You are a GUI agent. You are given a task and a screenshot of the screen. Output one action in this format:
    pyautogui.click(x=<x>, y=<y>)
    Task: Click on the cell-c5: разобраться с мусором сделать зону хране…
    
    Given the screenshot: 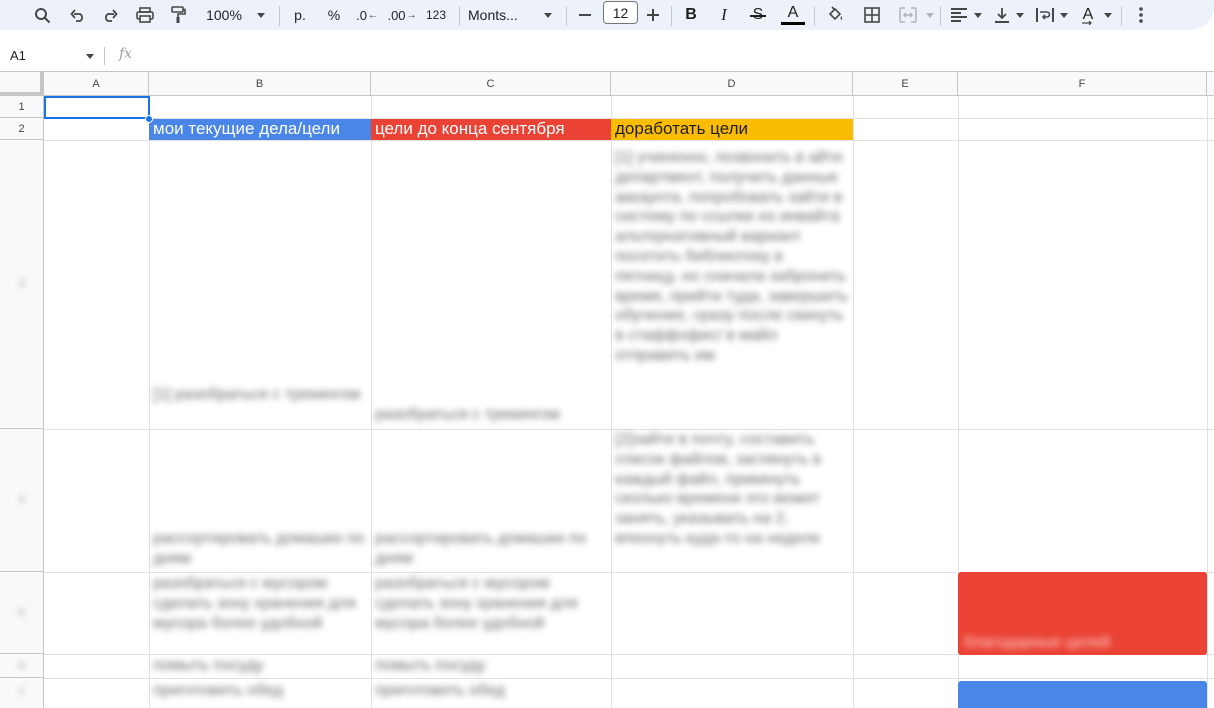 What is the action you would take?
    pyautogui.click(x=491, y=614)
    